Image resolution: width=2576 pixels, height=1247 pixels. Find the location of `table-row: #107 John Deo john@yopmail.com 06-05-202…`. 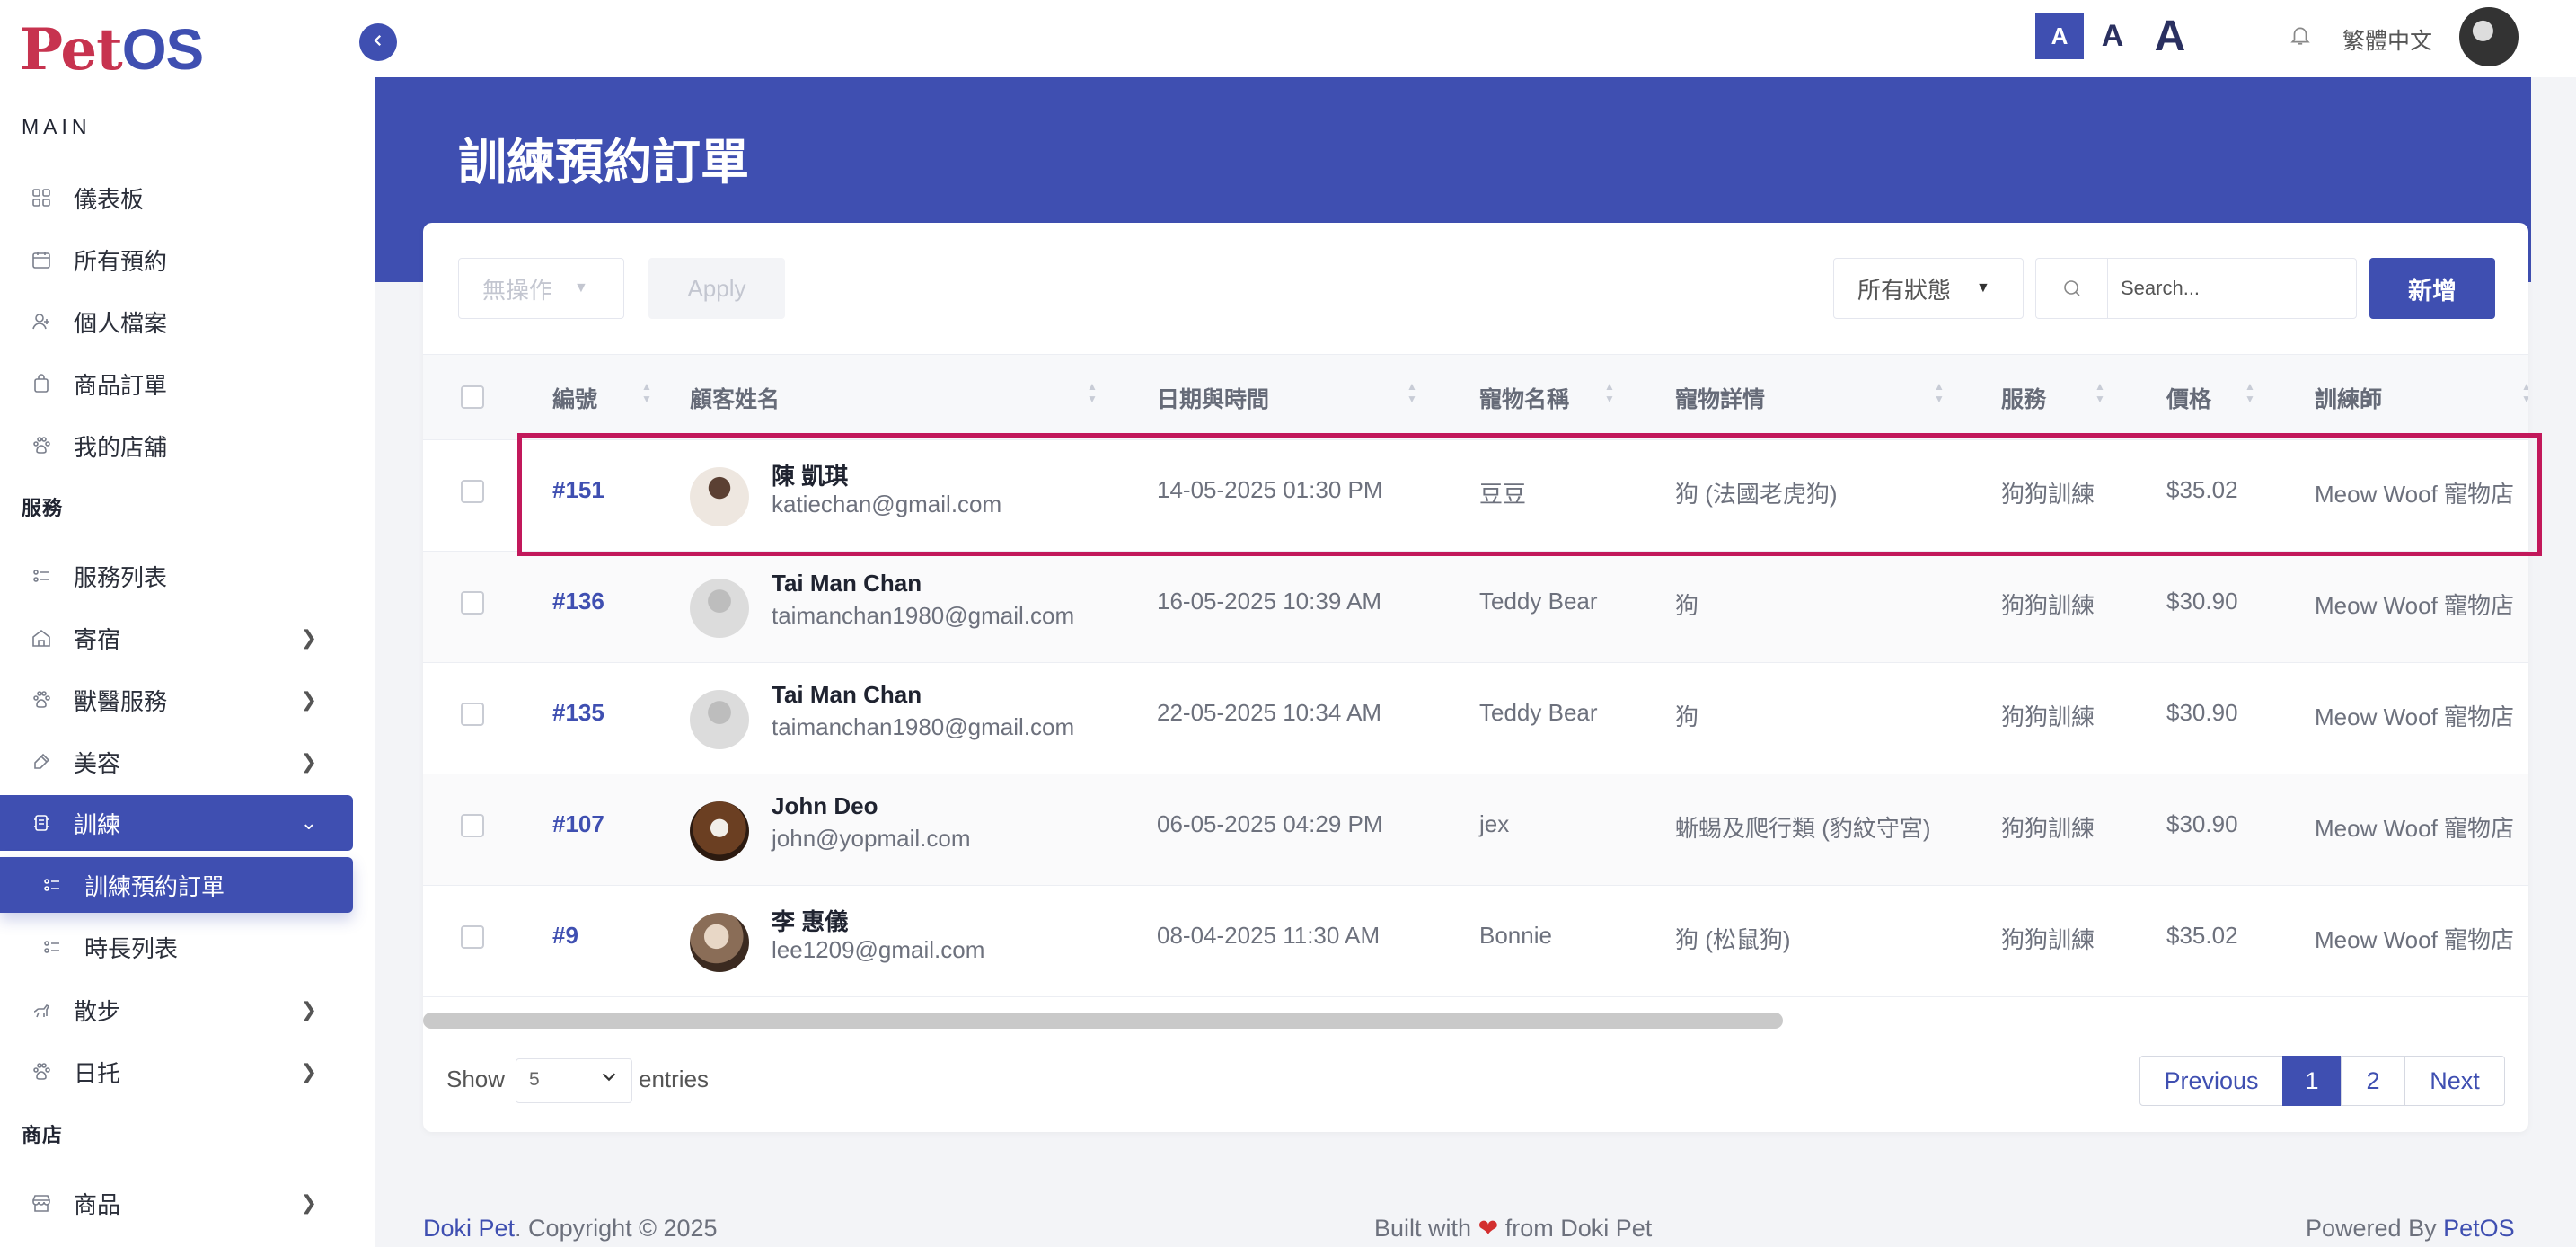

table-row: #107 John Deo john@yopmail.com 06-05-202… is located at coordinates (1475, 830).